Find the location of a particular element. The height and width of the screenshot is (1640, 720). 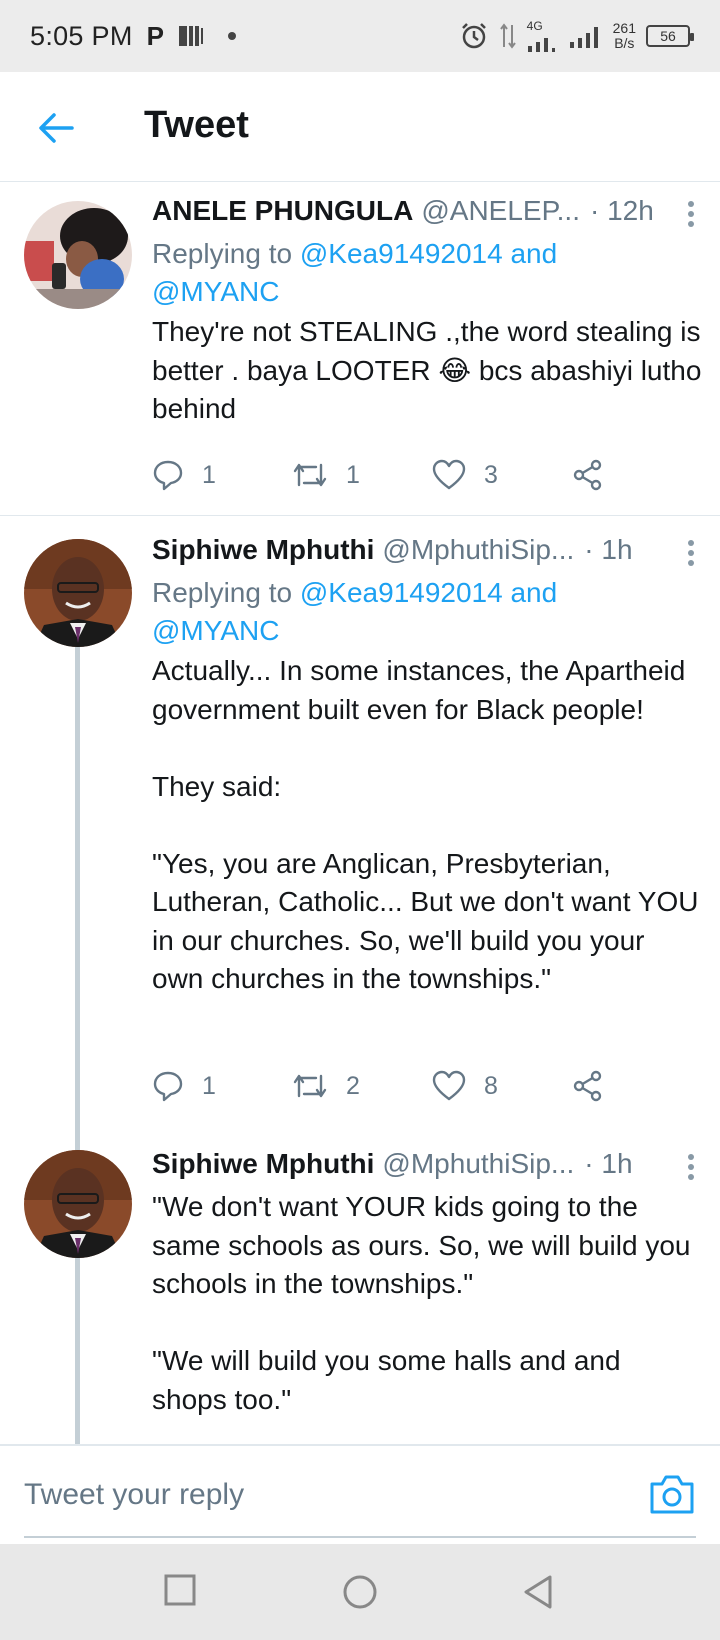

status-time: 5:05 PM is located at coordinates (81, 35).